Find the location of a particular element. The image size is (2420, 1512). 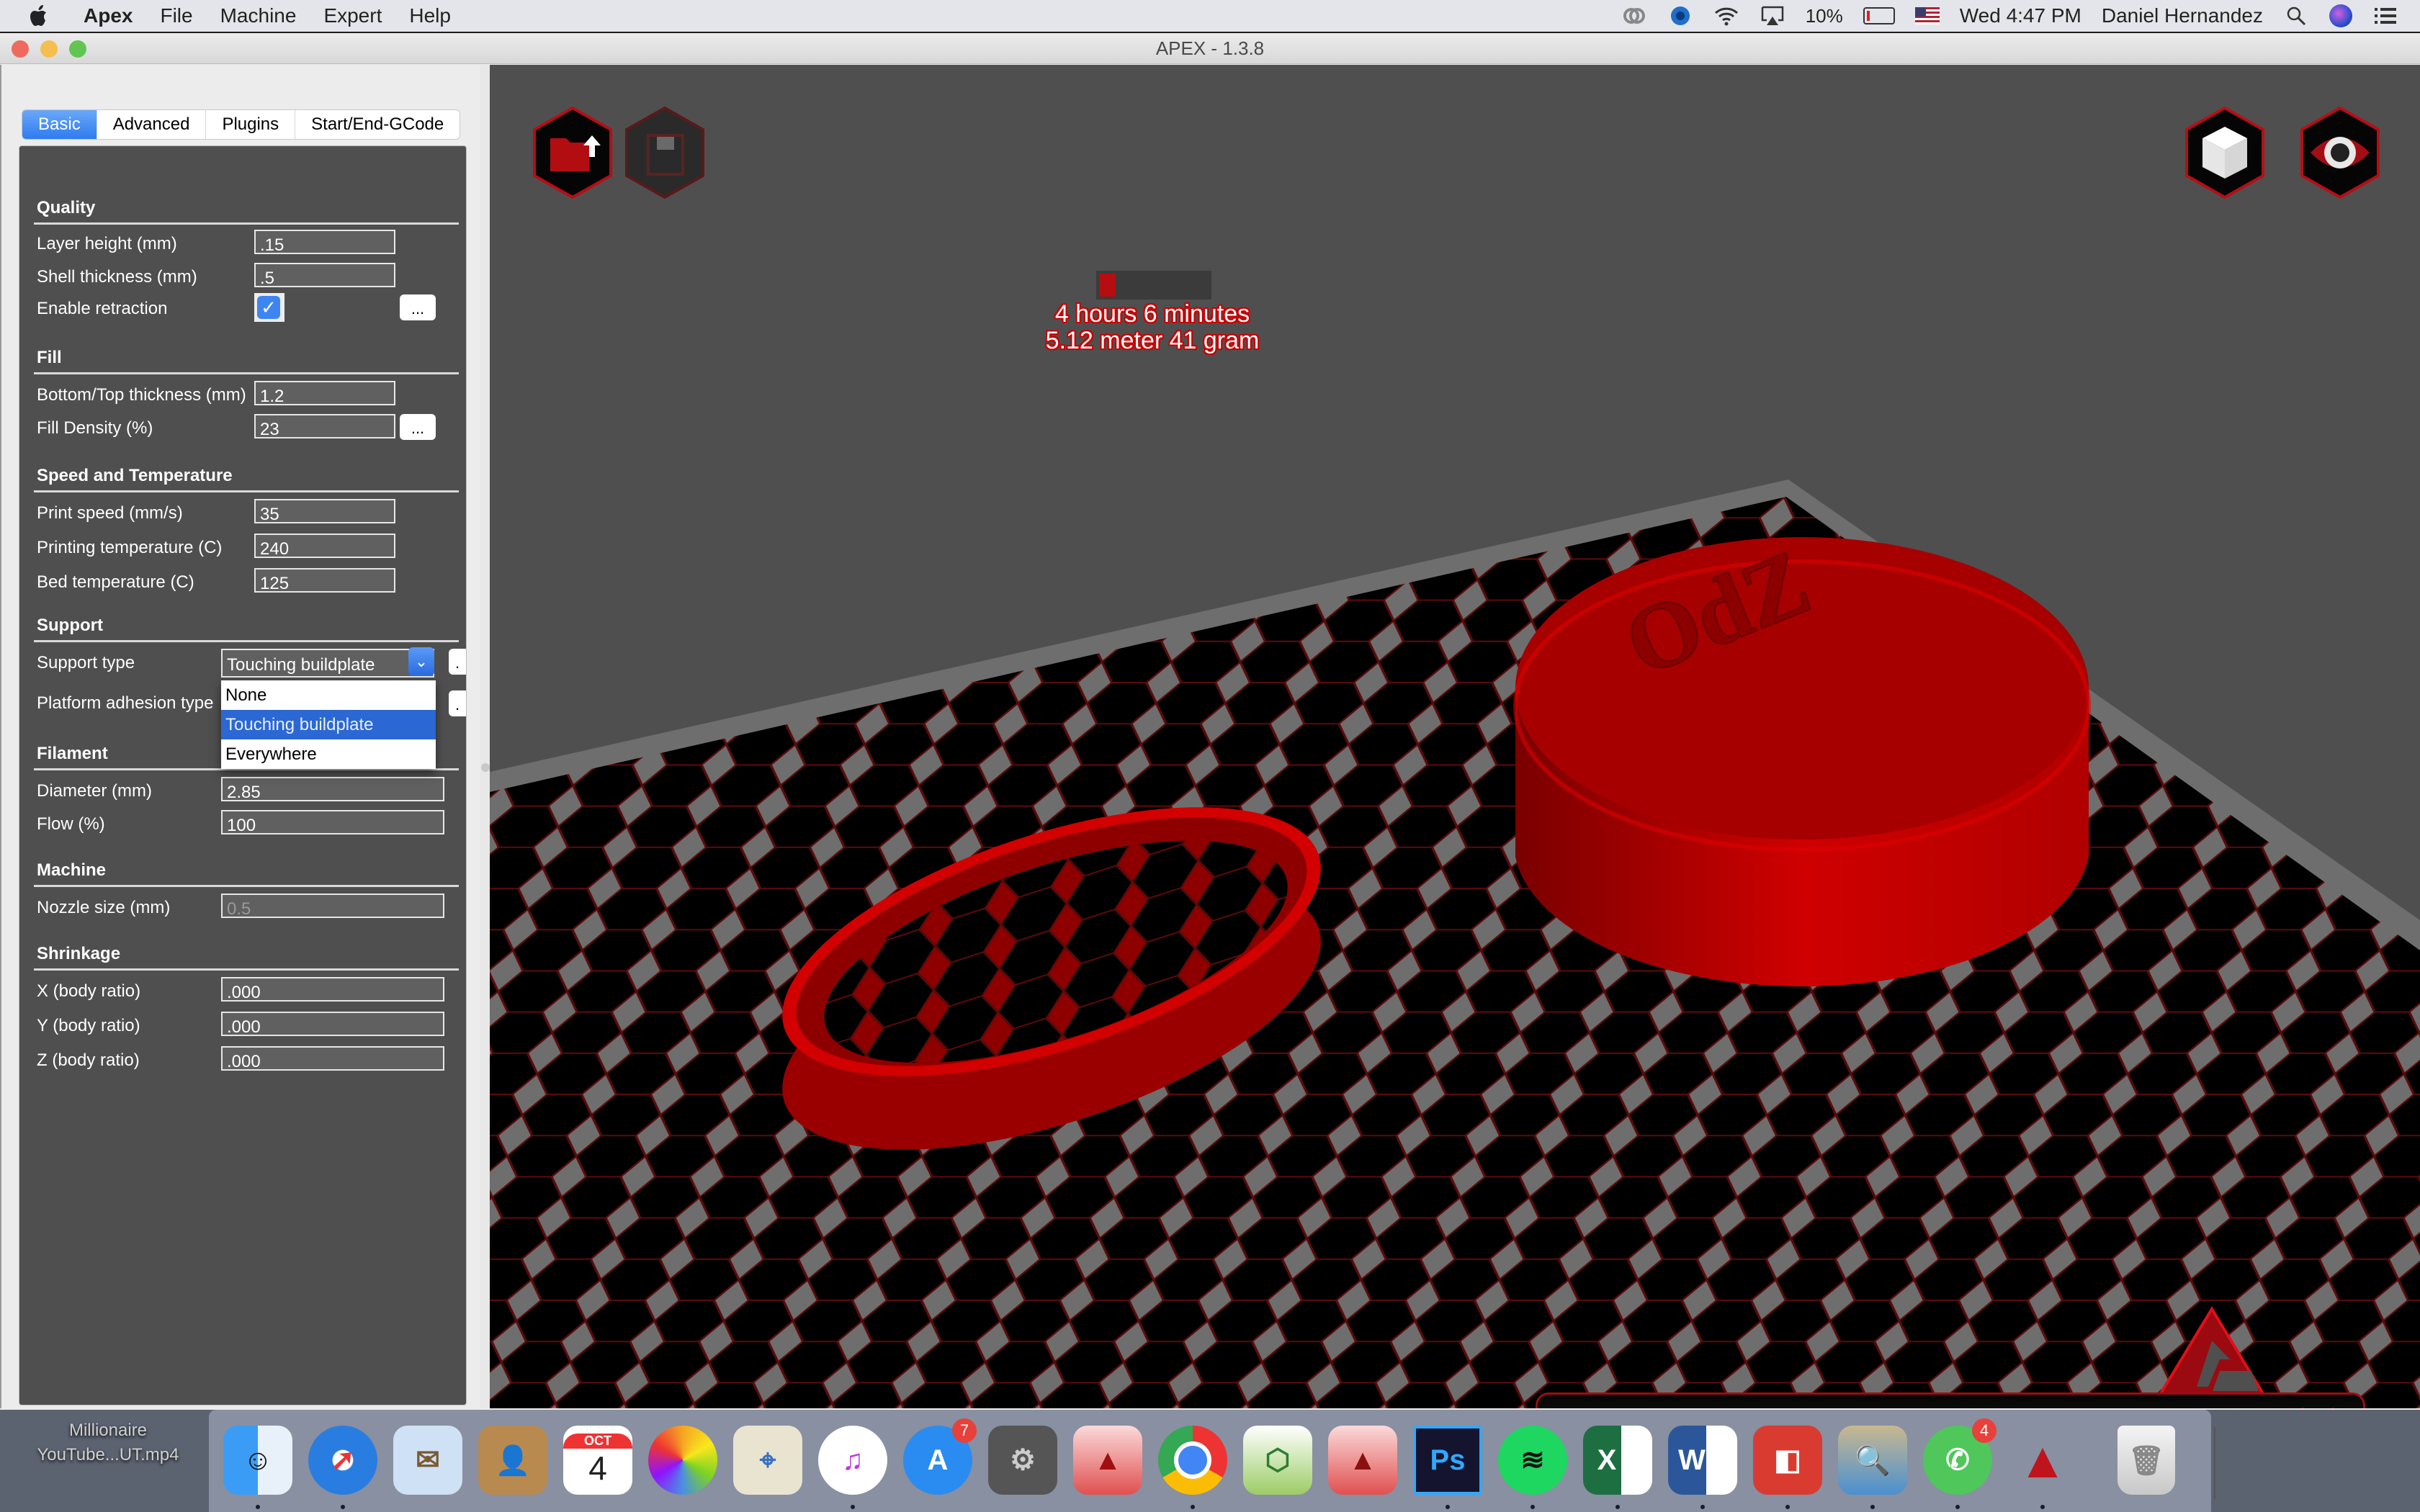

dock-apex-icon: ▲ is located at coordinates (2043, 1460).